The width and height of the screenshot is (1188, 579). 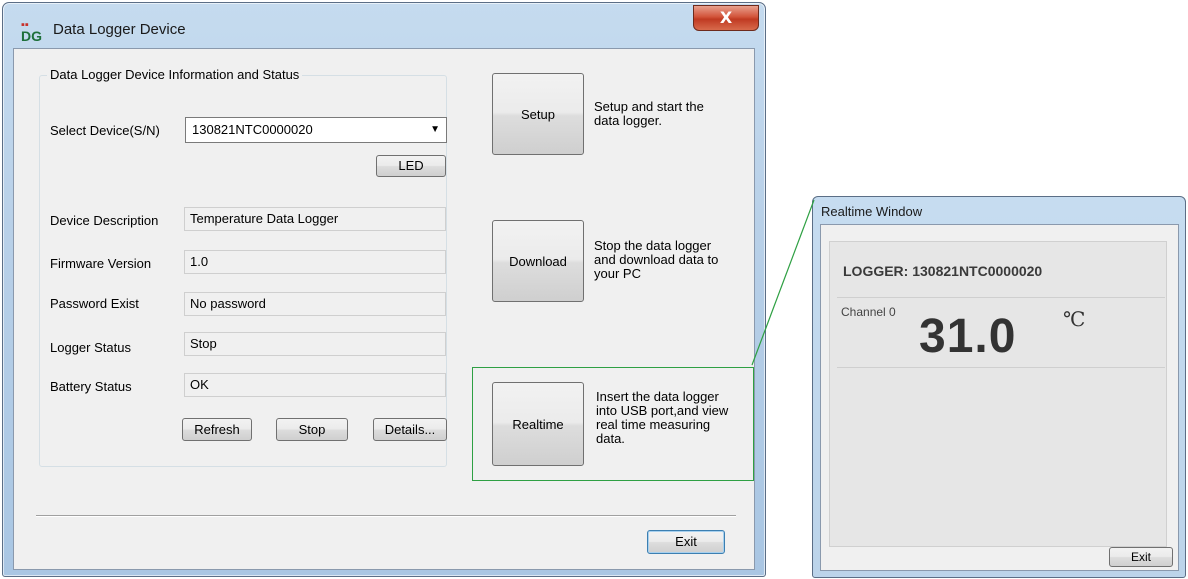 I want to click on setup-button: Setup, so click(x=538, y=114).